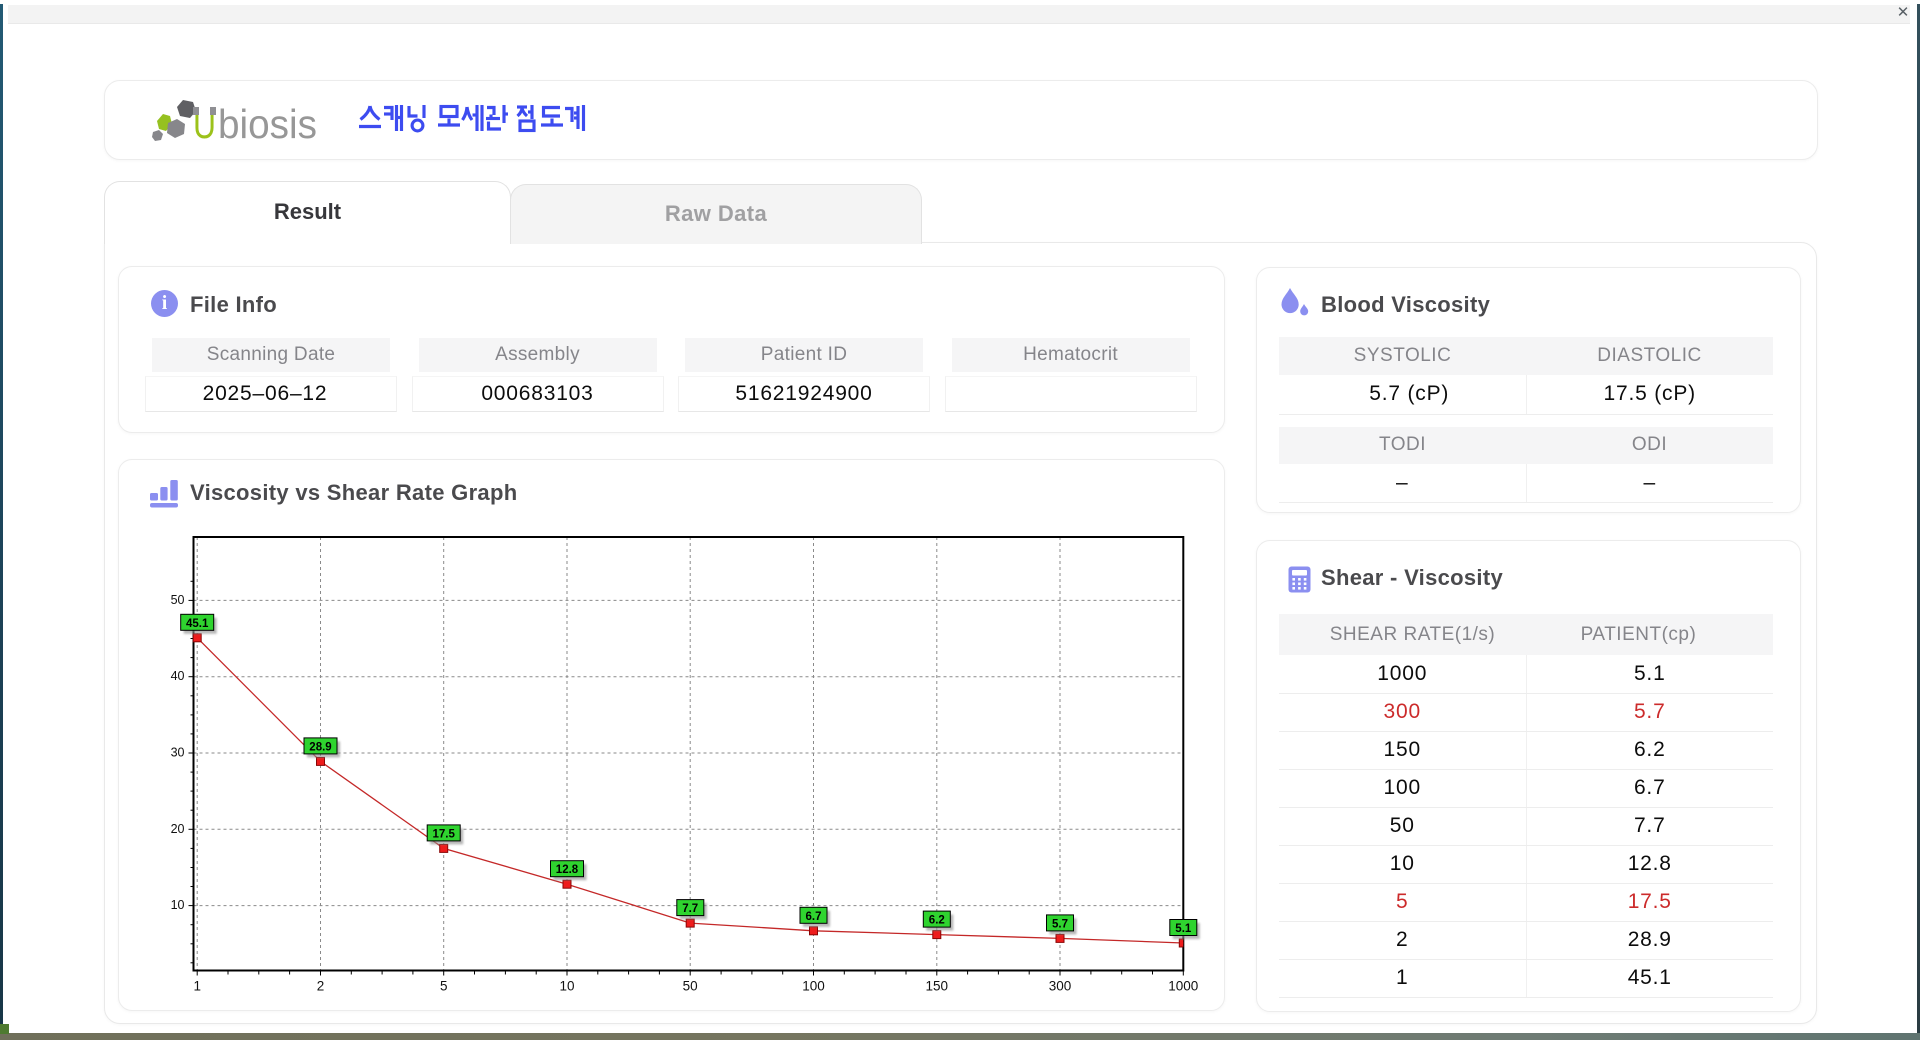 This screenshot has height=1040, width=1920. What do you see at coordinates (1183, 986) in the screenshot?
I see `svg-text: 1000` at bounding box center [1183, 986].